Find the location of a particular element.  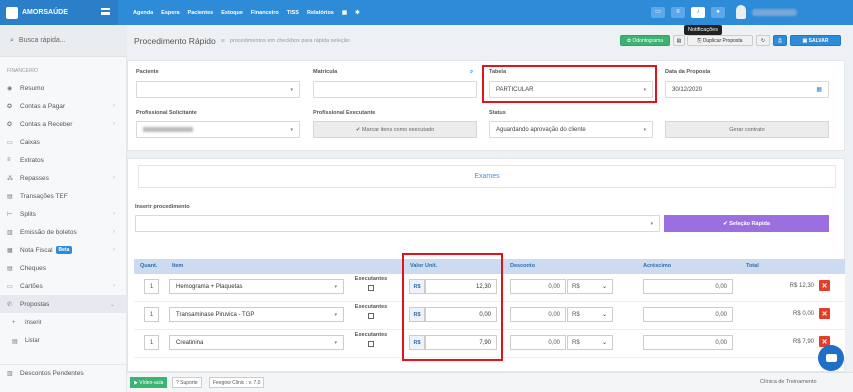

grid-icon: ▦ is located at coordinates (344, 13).